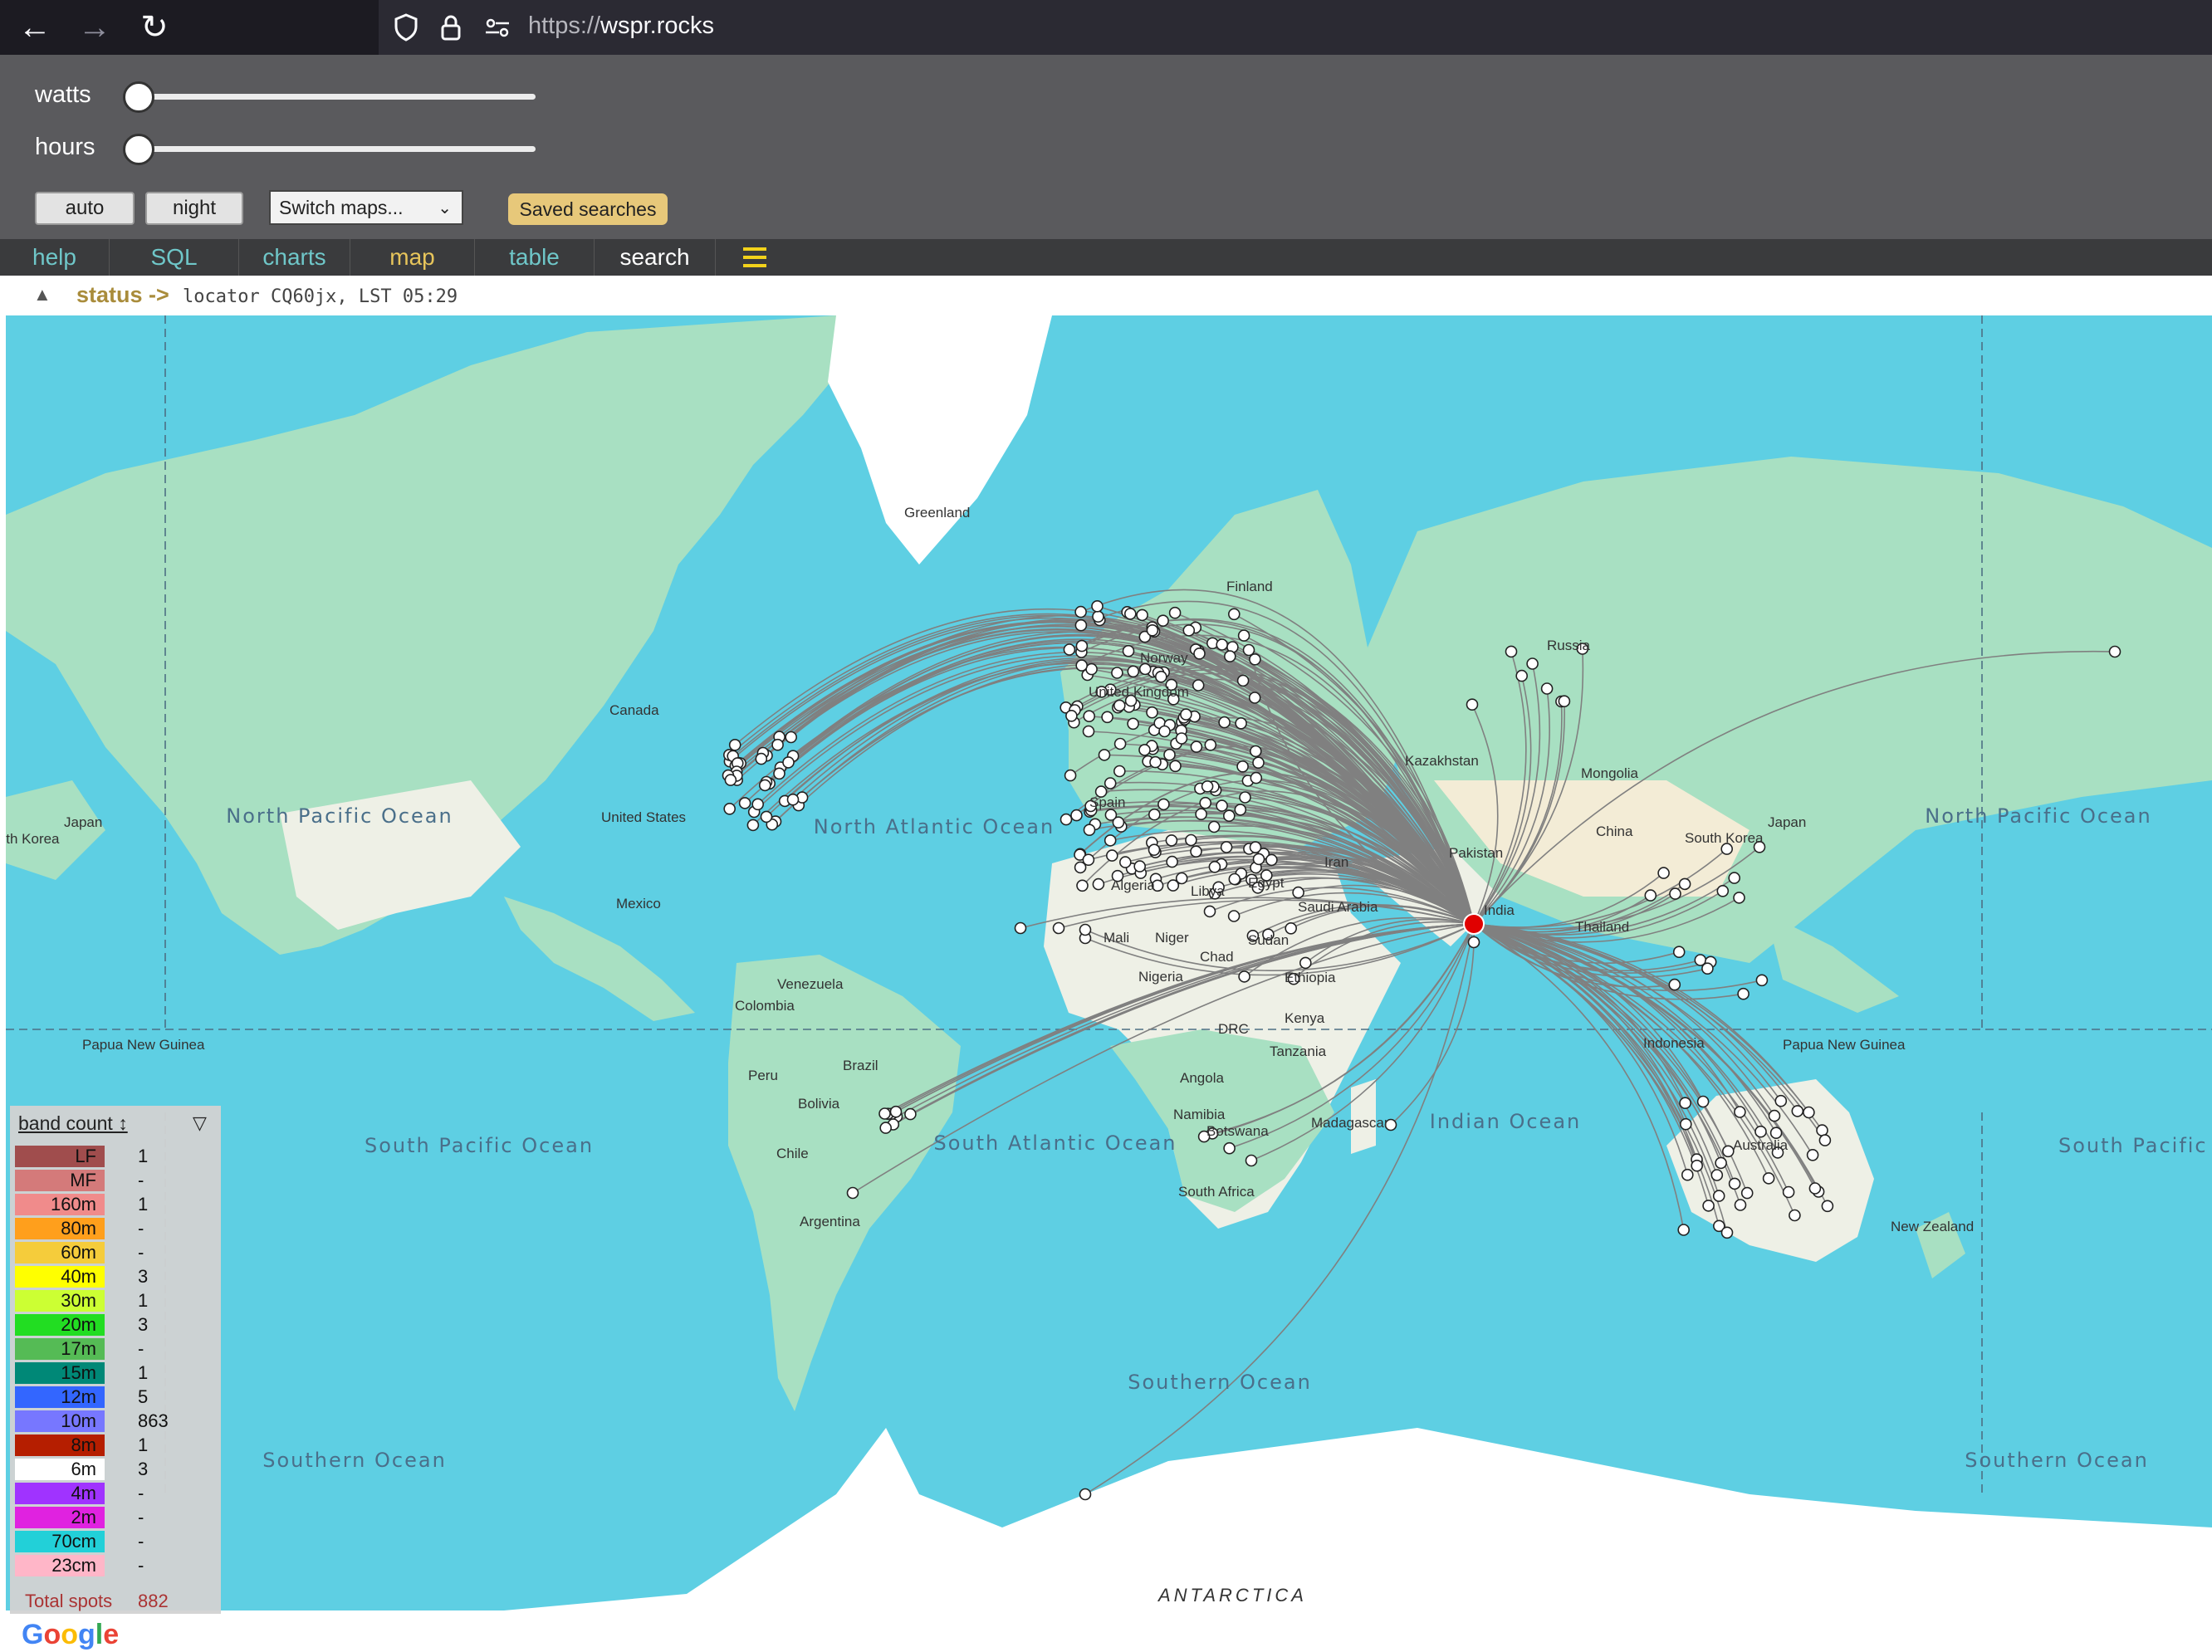  Describe the element at coordinates (406, 27) in the screenshot. I see `shield-icon` at that location.